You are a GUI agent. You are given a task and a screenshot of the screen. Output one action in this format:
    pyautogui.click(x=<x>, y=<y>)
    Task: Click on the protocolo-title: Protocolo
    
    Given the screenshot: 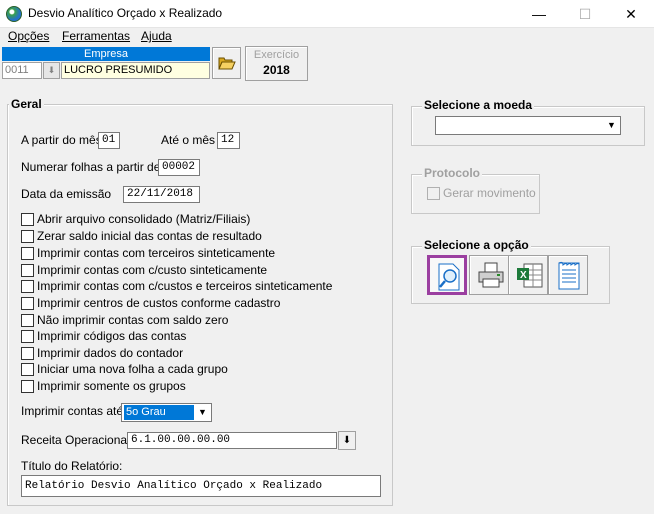 What is the action you would take?
    pyautogui.click(x=452, y=173)
    